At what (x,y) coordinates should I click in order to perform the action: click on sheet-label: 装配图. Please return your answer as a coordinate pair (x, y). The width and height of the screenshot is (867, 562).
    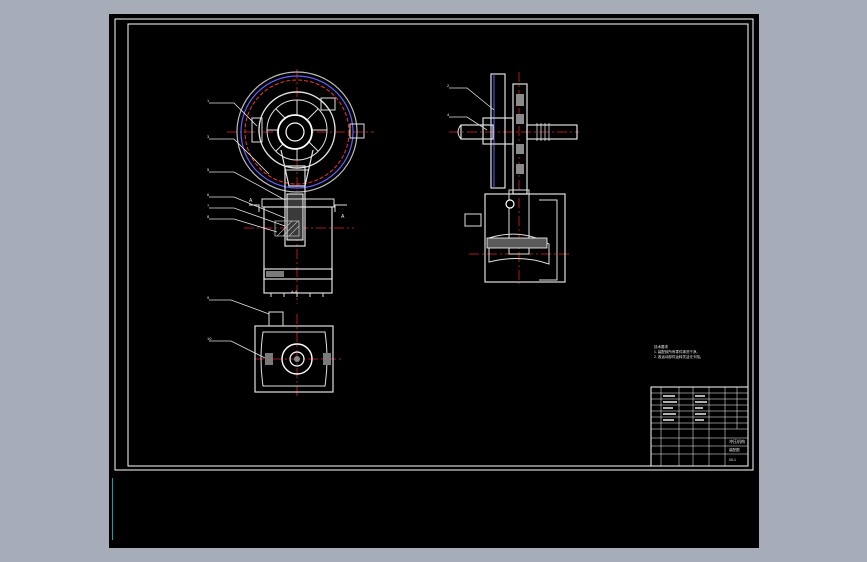
    Looking at the image, I should click on (734, 449).